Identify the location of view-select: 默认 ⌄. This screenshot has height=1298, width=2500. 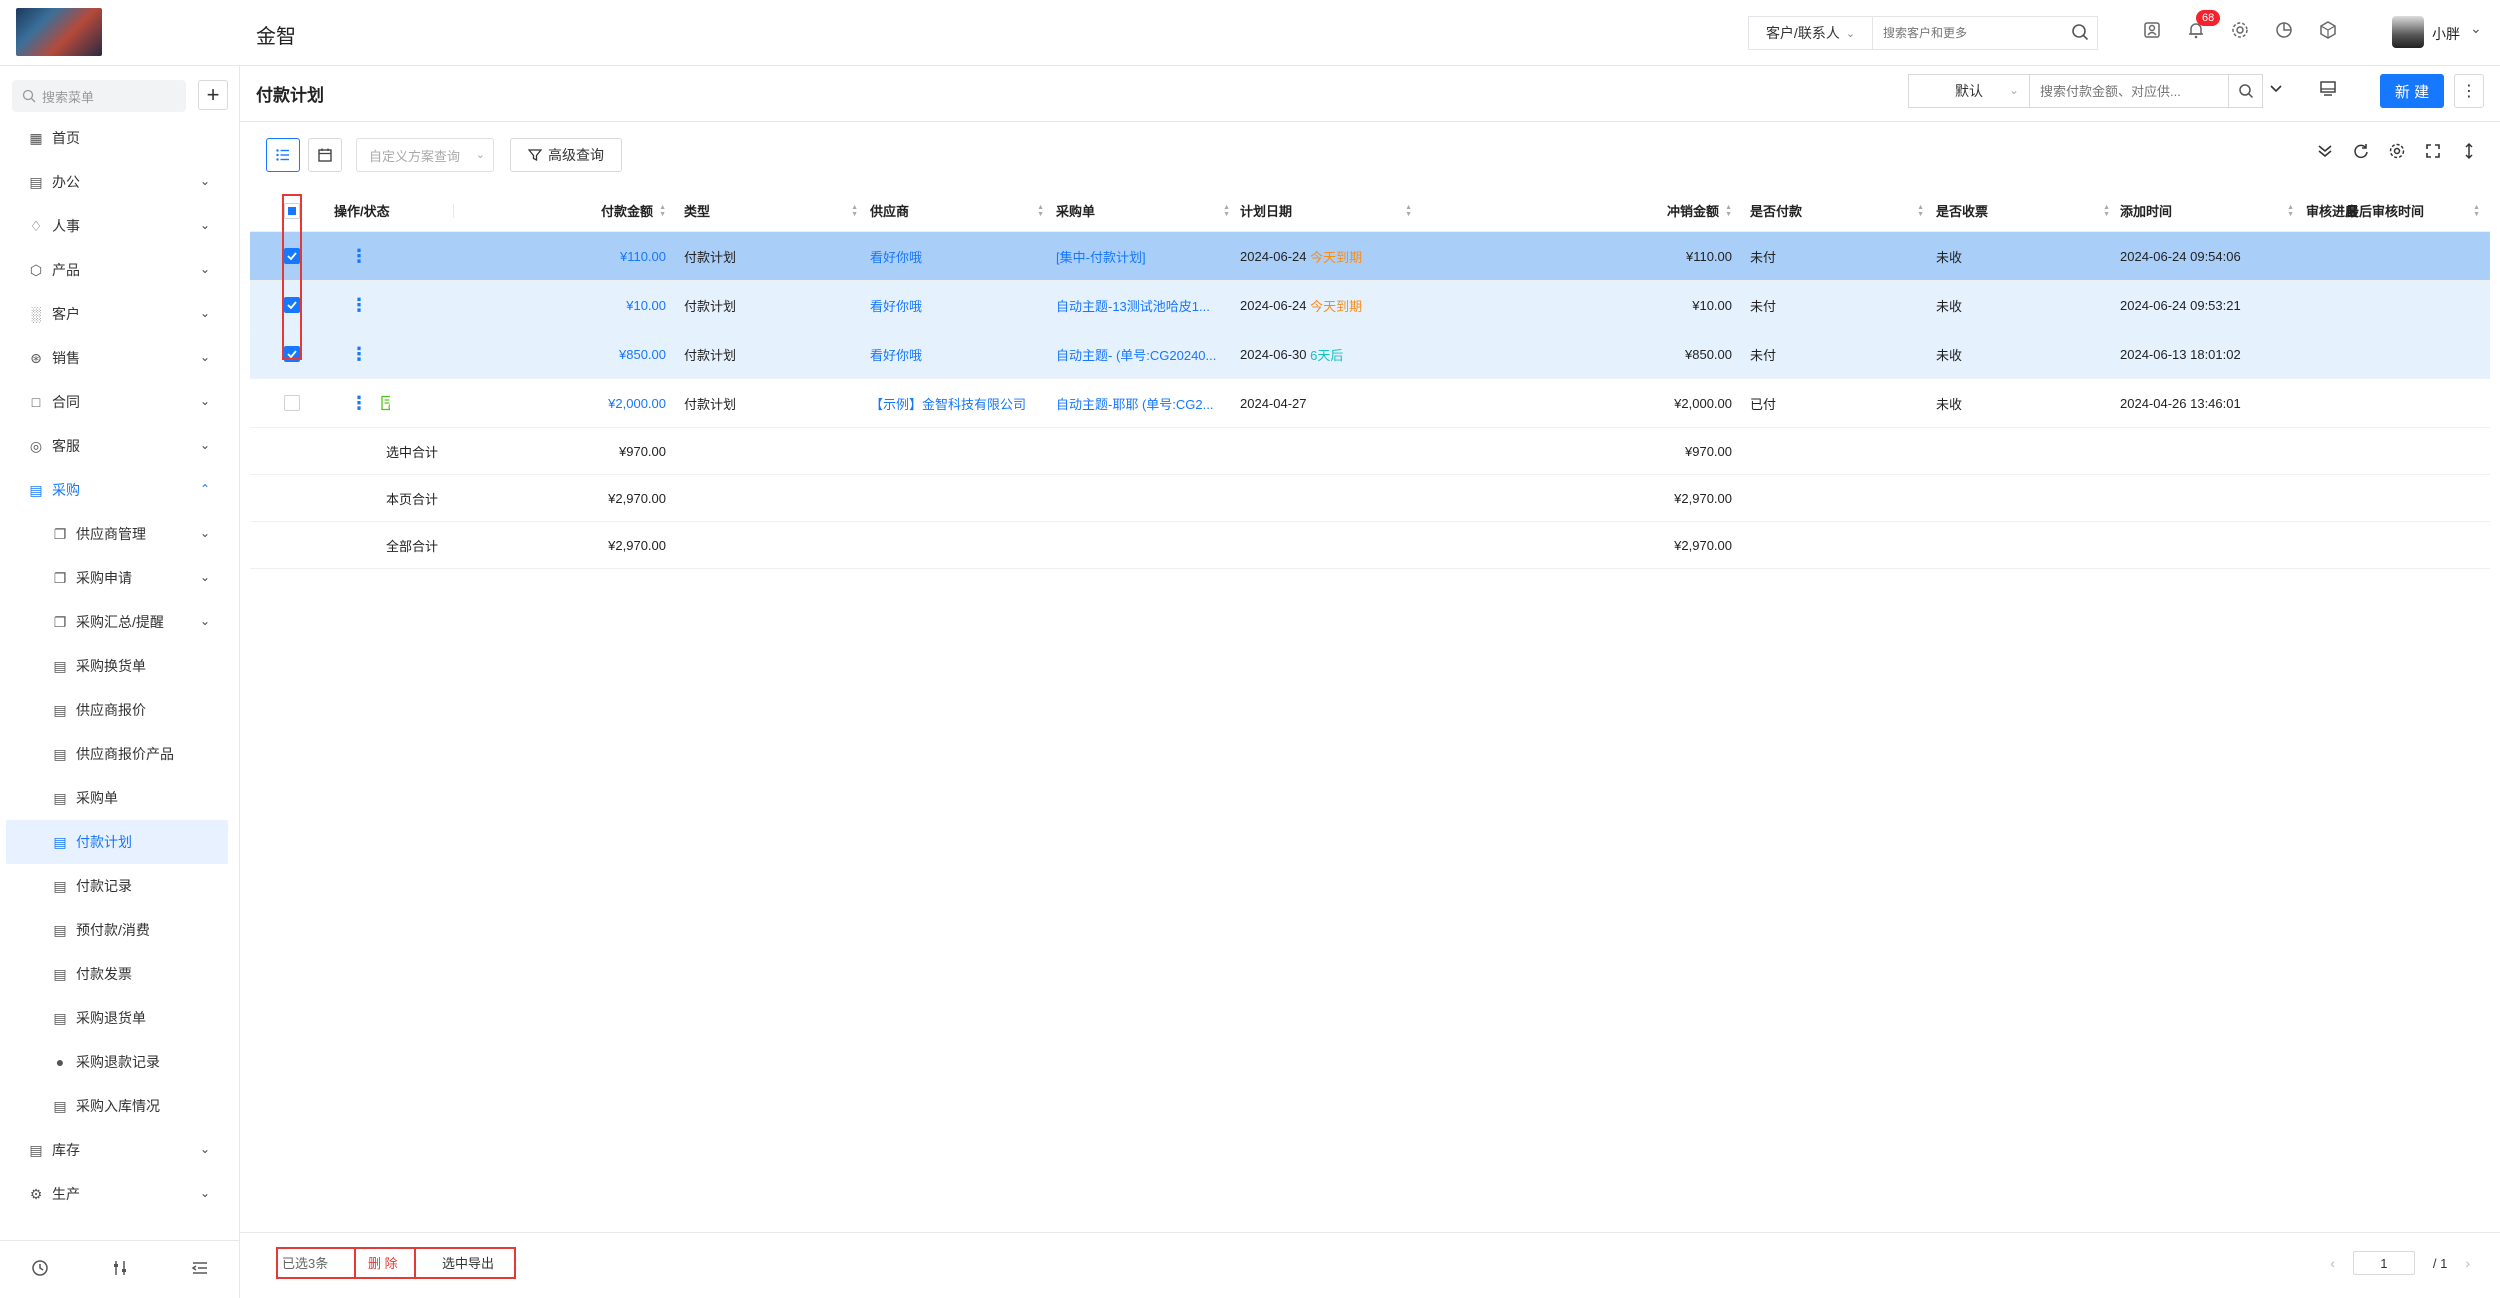
(1969, 91).